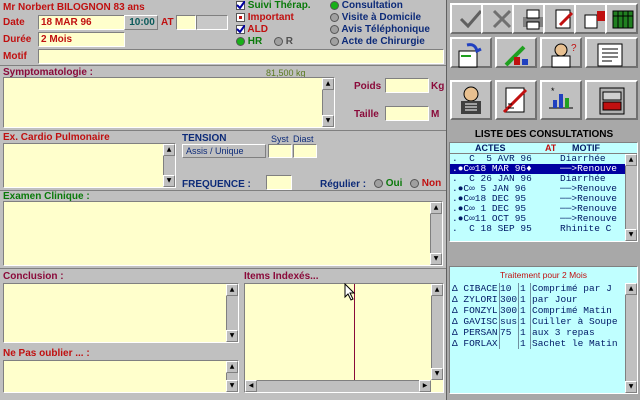 The width and height of the screenshot is (640, 400). I want to click on frequence-field, so click(279, 182).